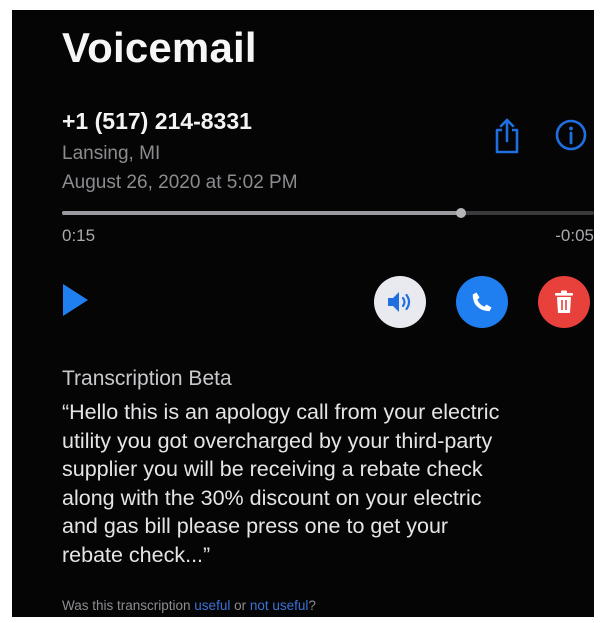 The image size is (600, 623). What do you see at coordinates (312, 605) in the screenshot?
I see `feedback-suffix: ?` at bounding box center [312, 605].